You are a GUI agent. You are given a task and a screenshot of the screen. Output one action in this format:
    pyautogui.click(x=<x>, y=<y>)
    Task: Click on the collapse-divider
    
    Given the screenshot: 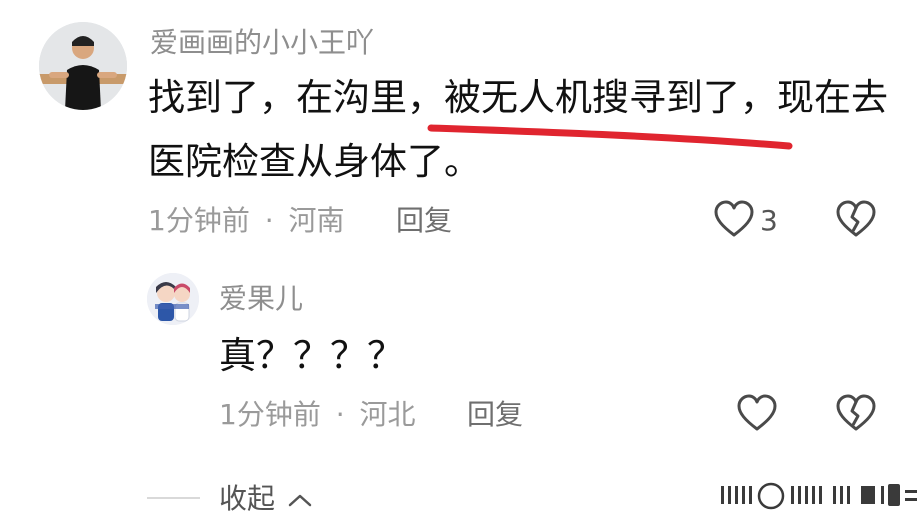 What is the action you would take?
    pyautogui.click(x=173, y=498)
    